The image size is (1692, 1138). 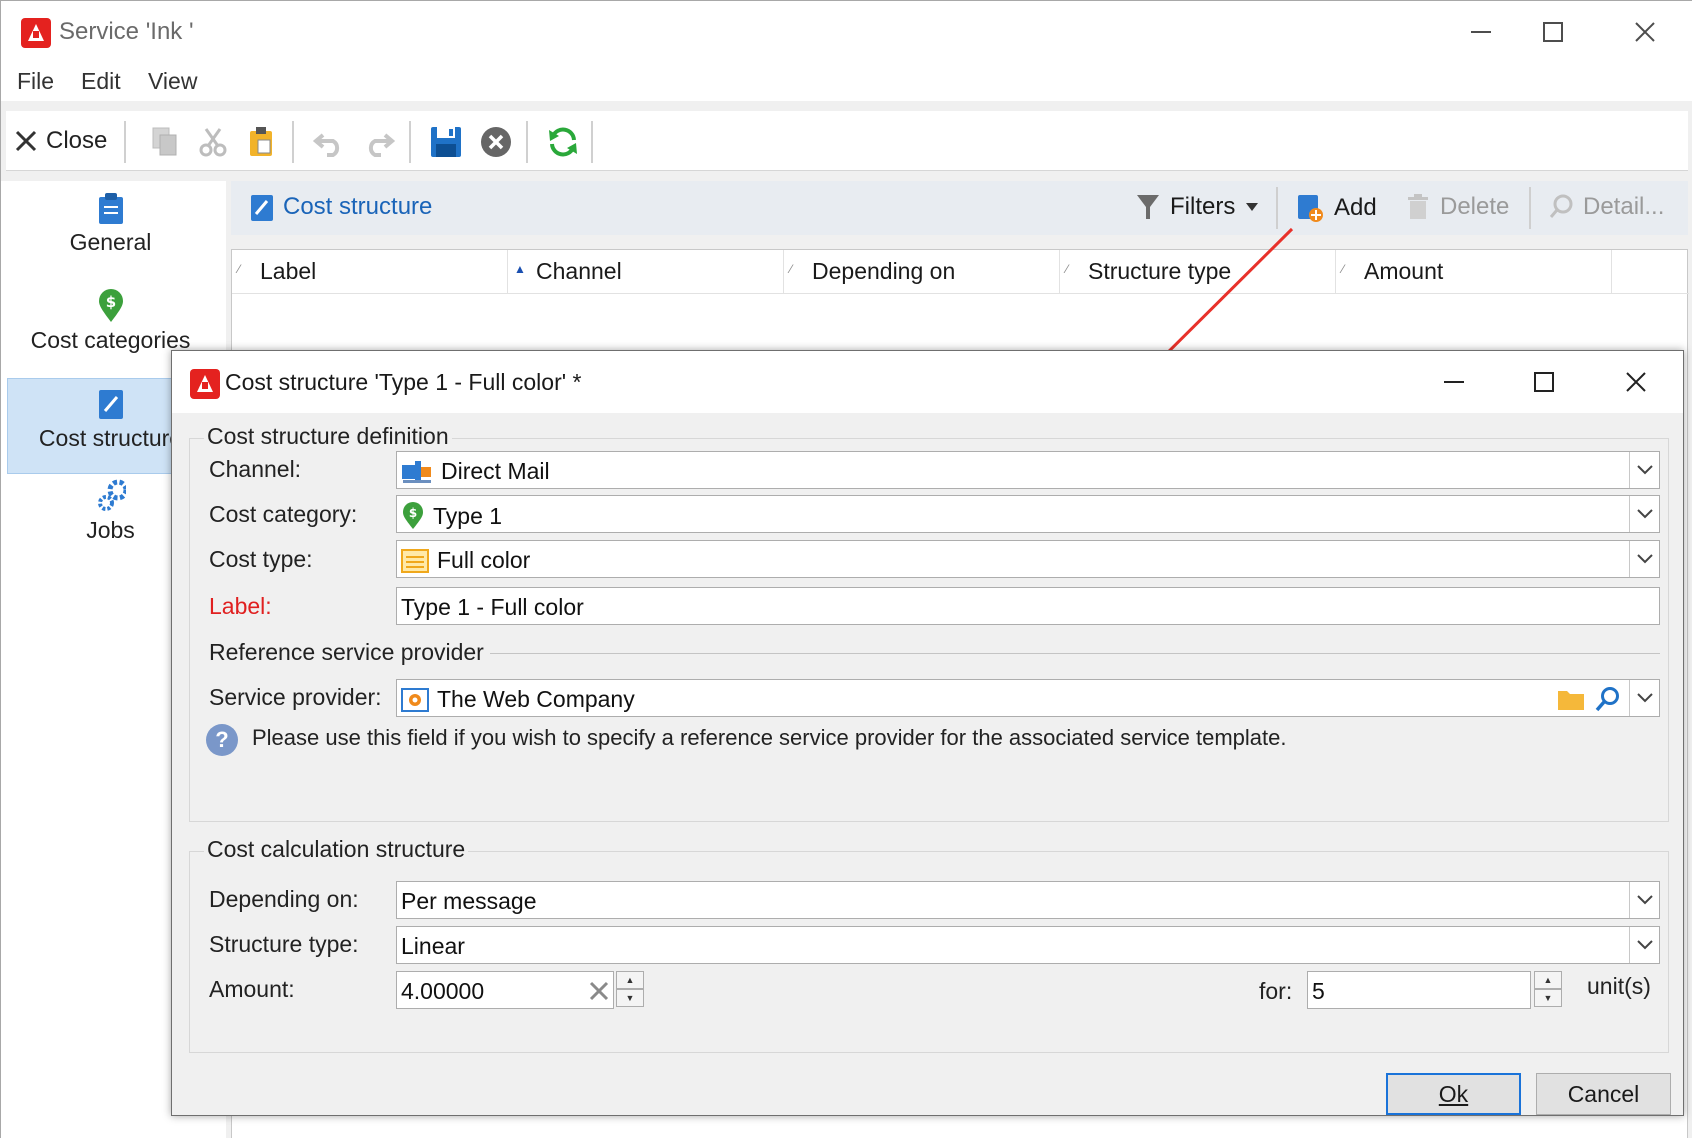 I want to click on cost-category-select: $ Type 1, so click(x=1028, y=514).